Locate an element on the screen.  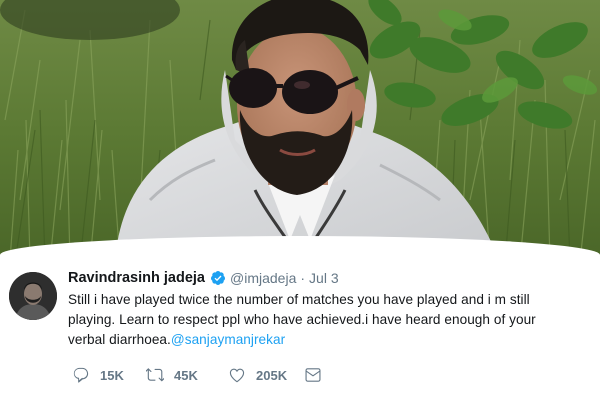
display-name: Ravindrasinh jadeja is located at coordinates (136, 278).